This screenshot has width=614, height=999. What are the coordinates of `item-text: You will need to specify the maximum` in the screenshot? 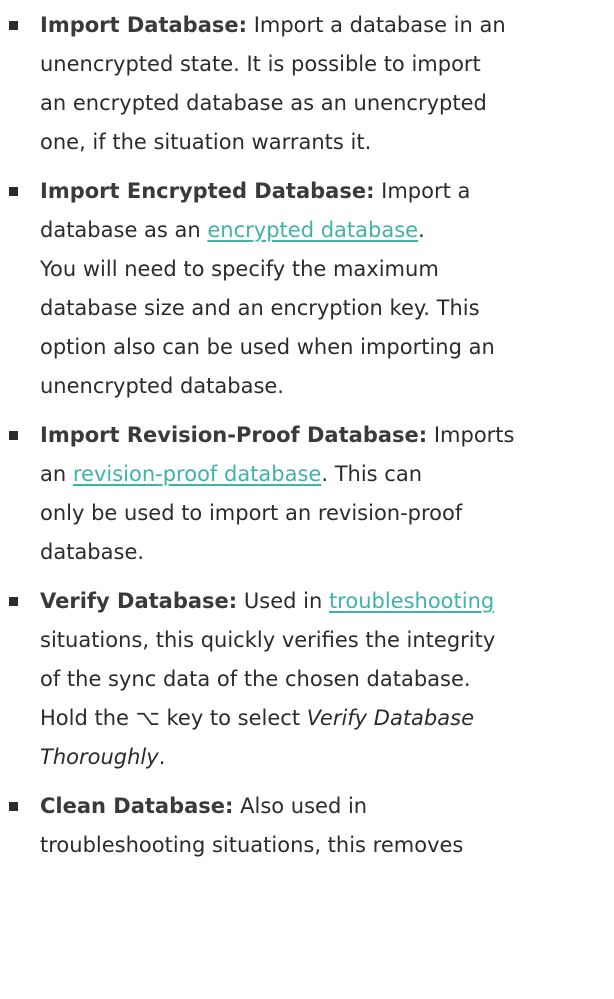 It's located at (239, 269).